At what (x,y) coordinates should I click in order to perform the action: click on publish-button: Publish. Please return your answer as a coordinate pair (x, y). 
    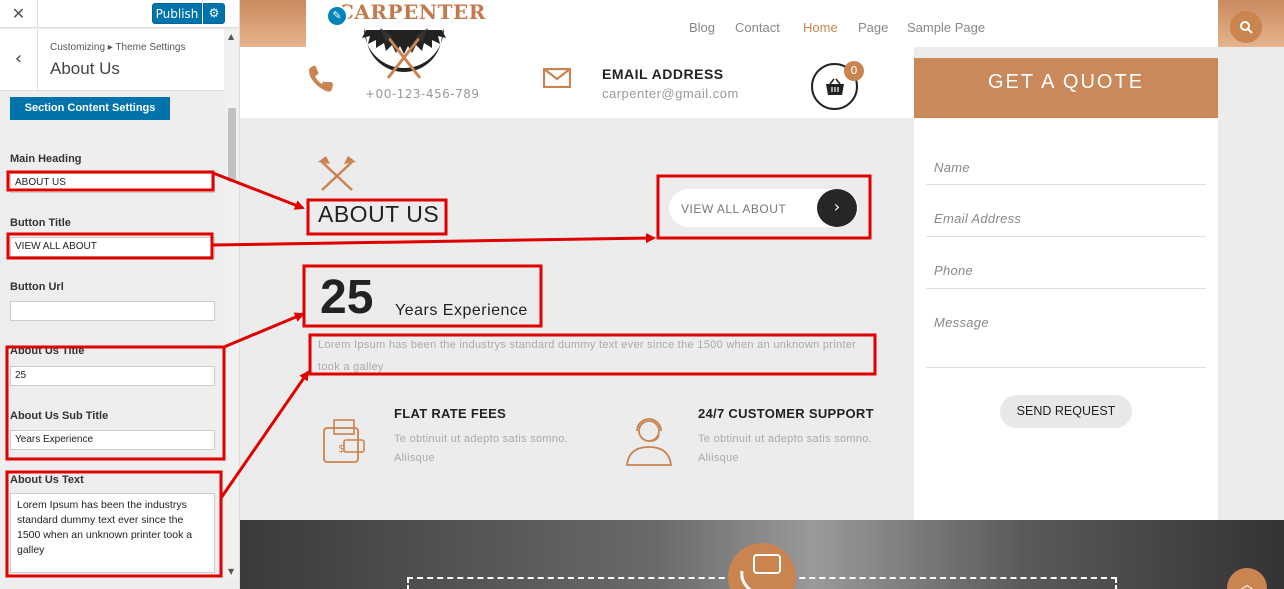
    Looking at the image, I should click on (177, 13).